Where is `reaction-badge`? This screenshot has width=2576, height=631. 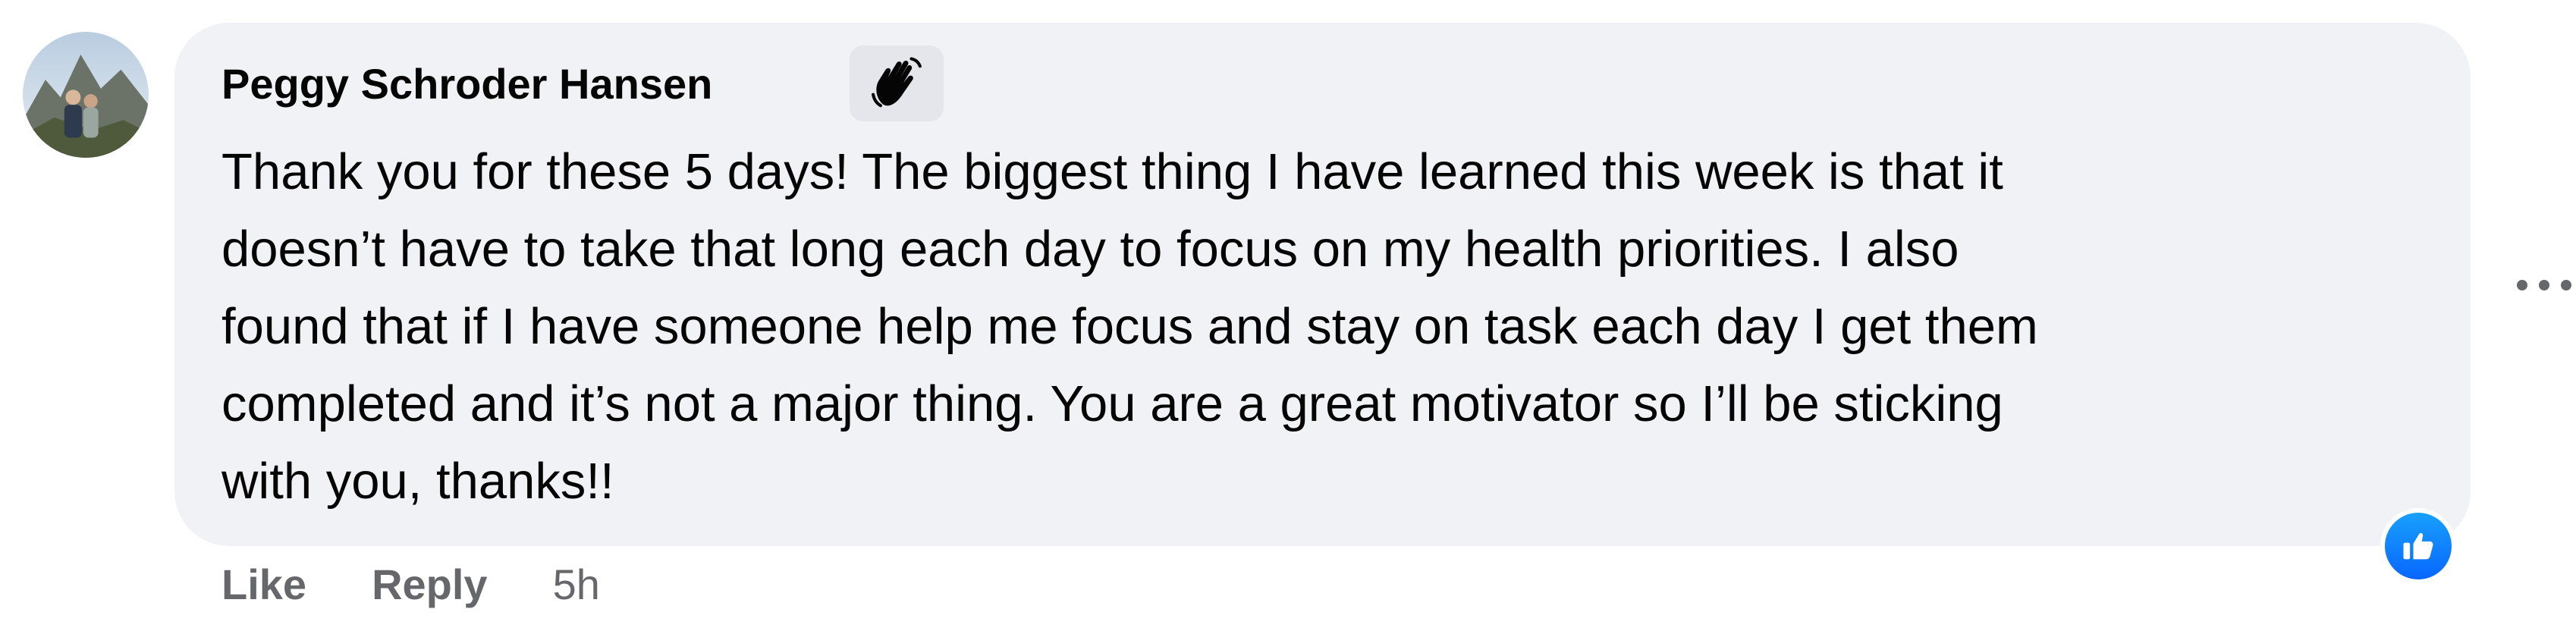 reaction-badge is located at coordinates (2418, 546).